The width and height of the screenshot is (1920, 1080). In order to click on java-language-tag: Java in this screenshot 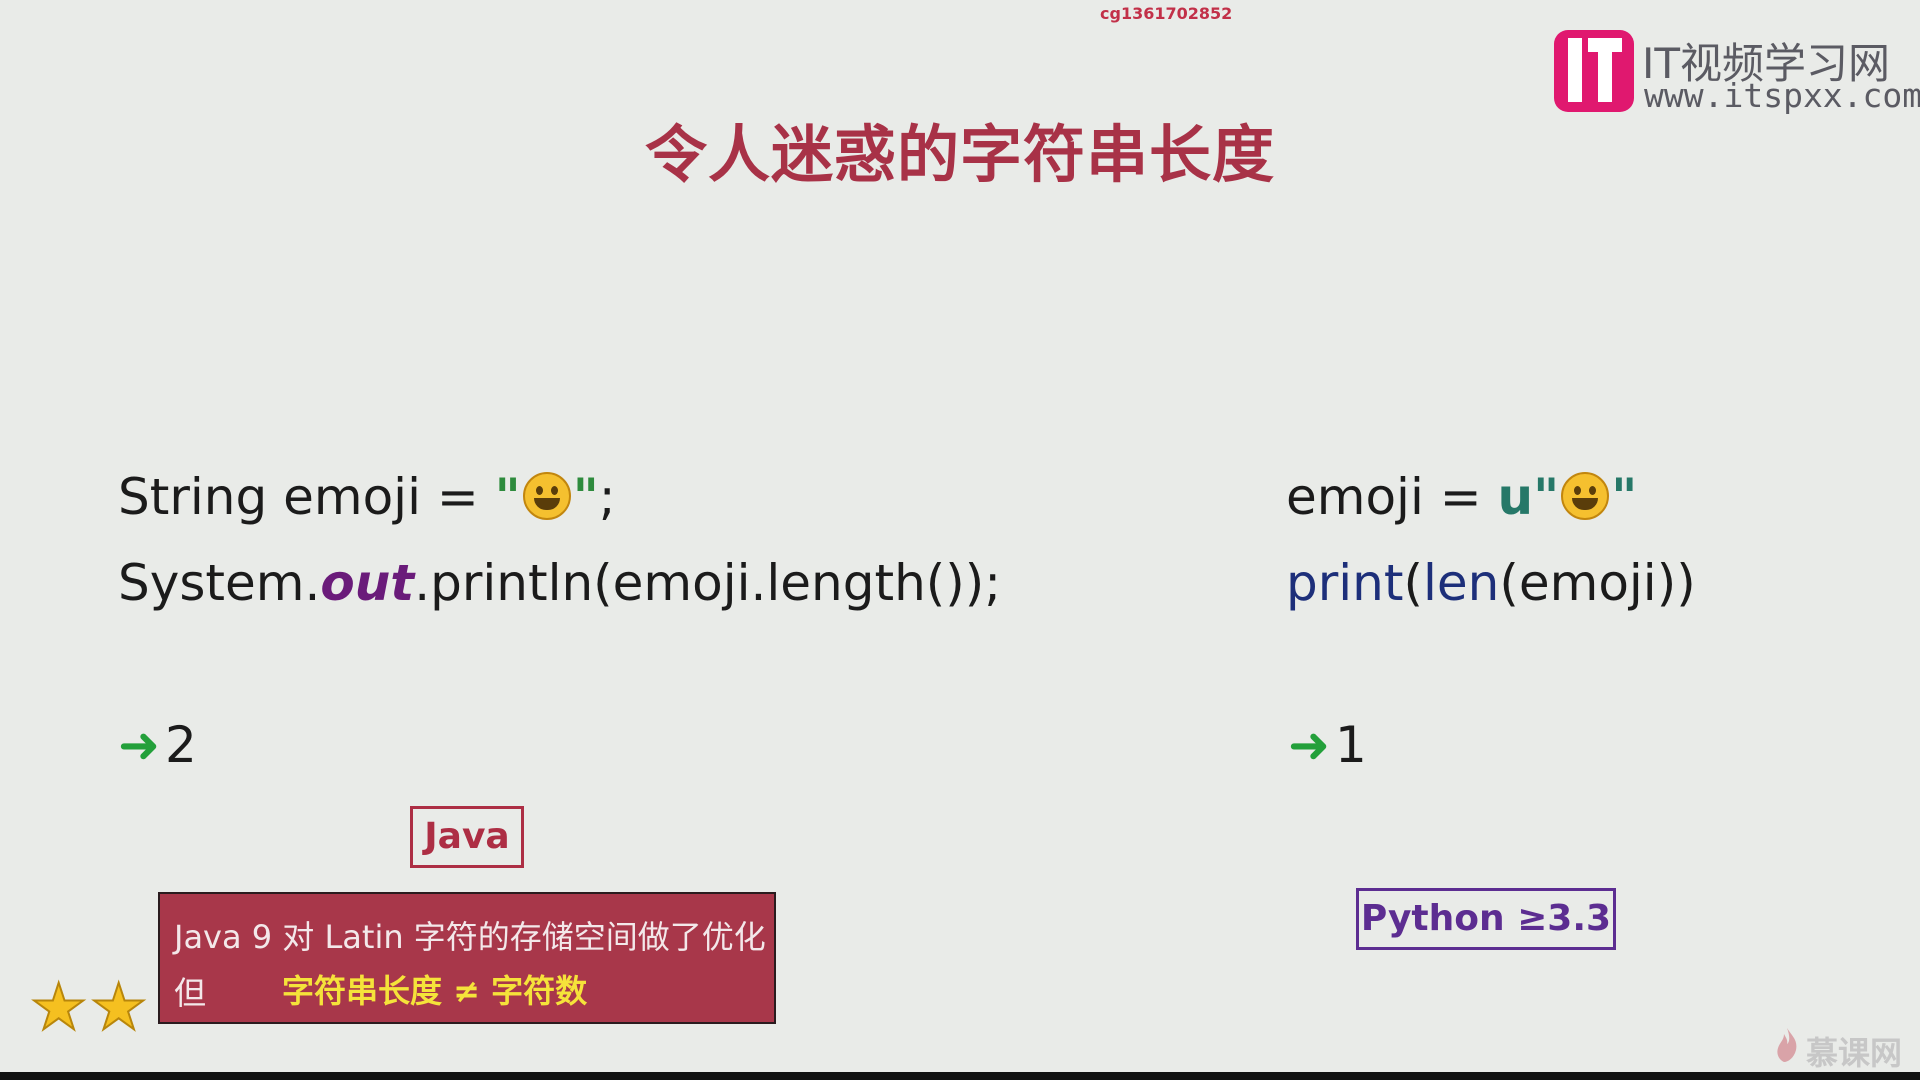, I will do `click(467, 837)`.